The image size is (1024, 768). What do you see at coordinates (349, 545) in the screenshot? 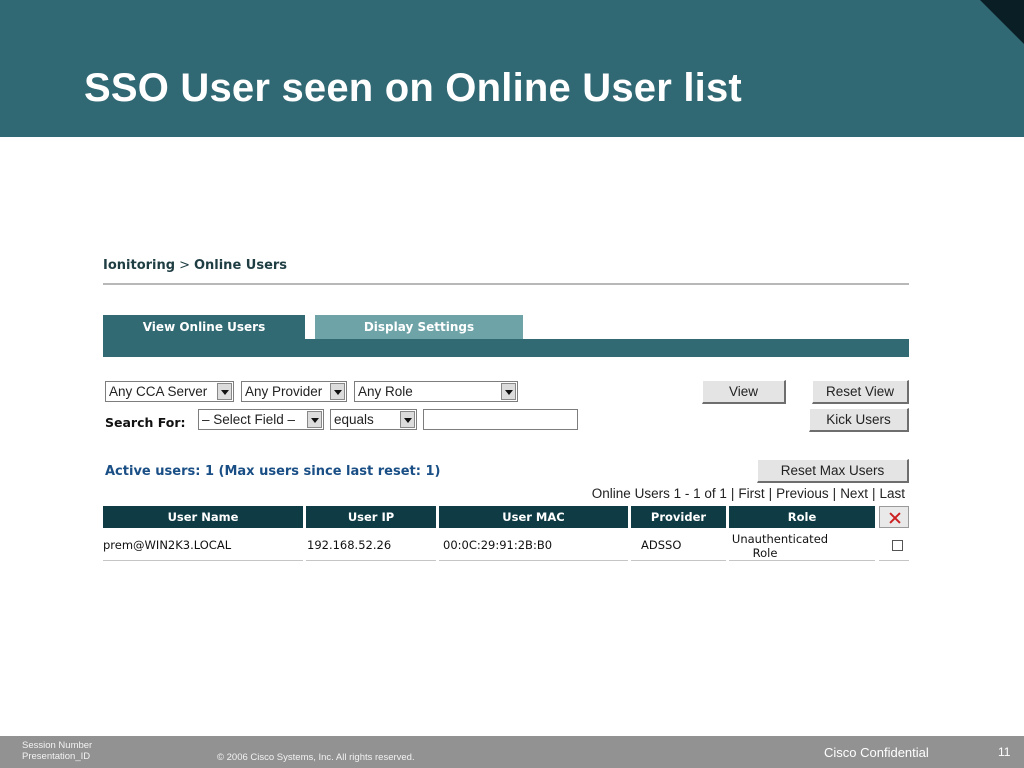
I see `cell-user-ip: 192.168.52.26` at bounding box center [349, 545].